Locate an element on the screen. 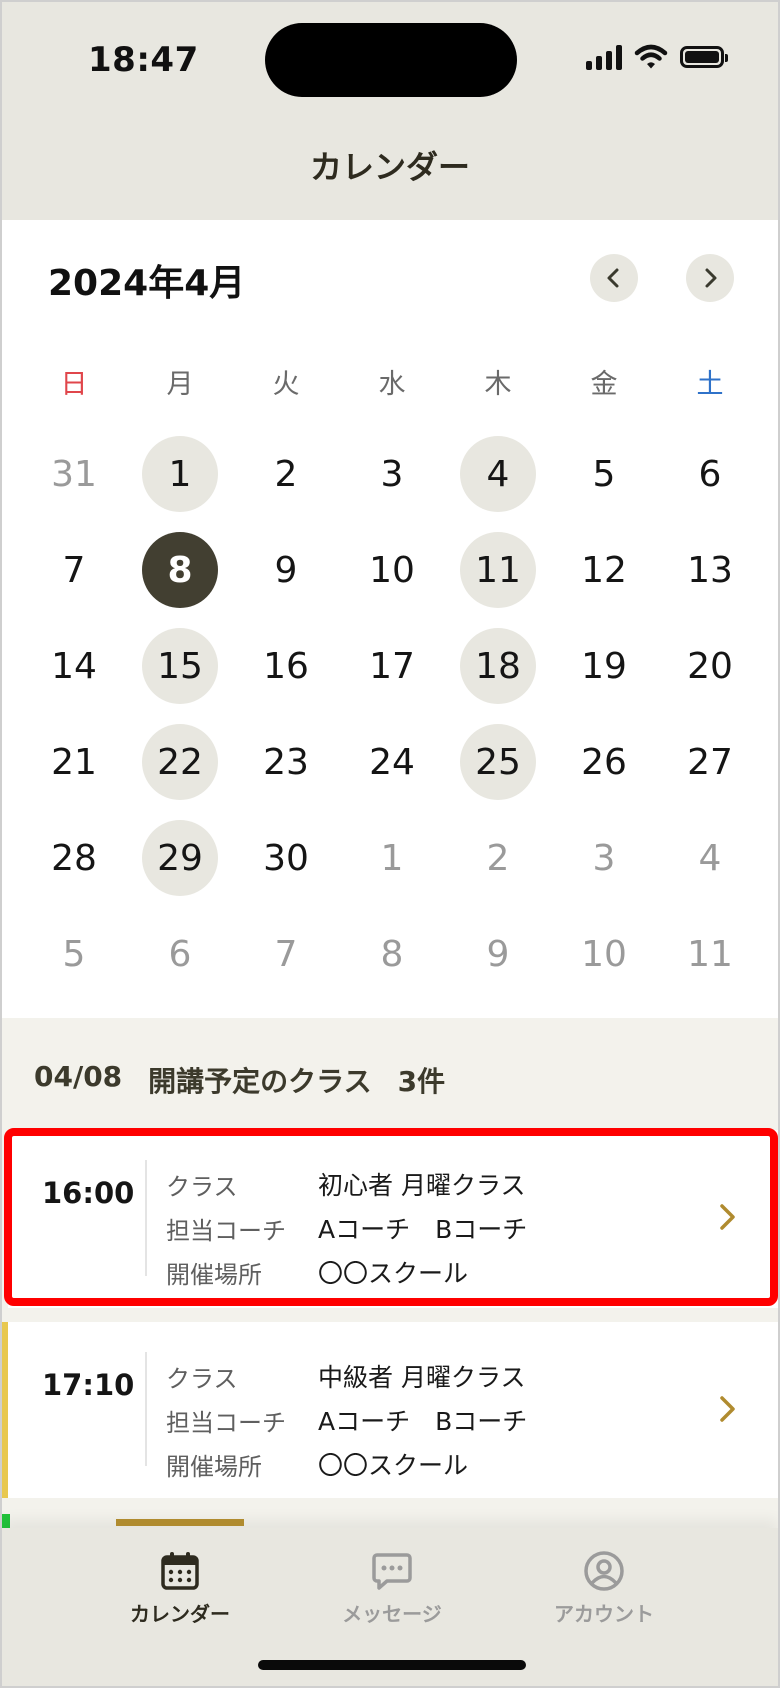 This screenshot has width=780, height=1688. next-card-accent is located at coordinates (6, 1521).